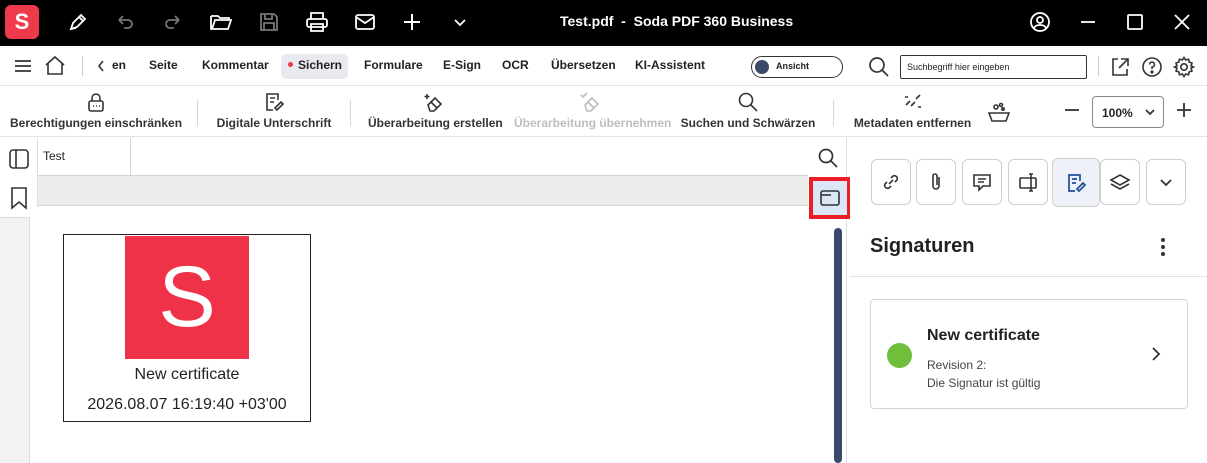 This screenshot has height=463, width=1207. Describe the element at coordinates (19, 178) in the screenshot. I see `left-rail` at that location.